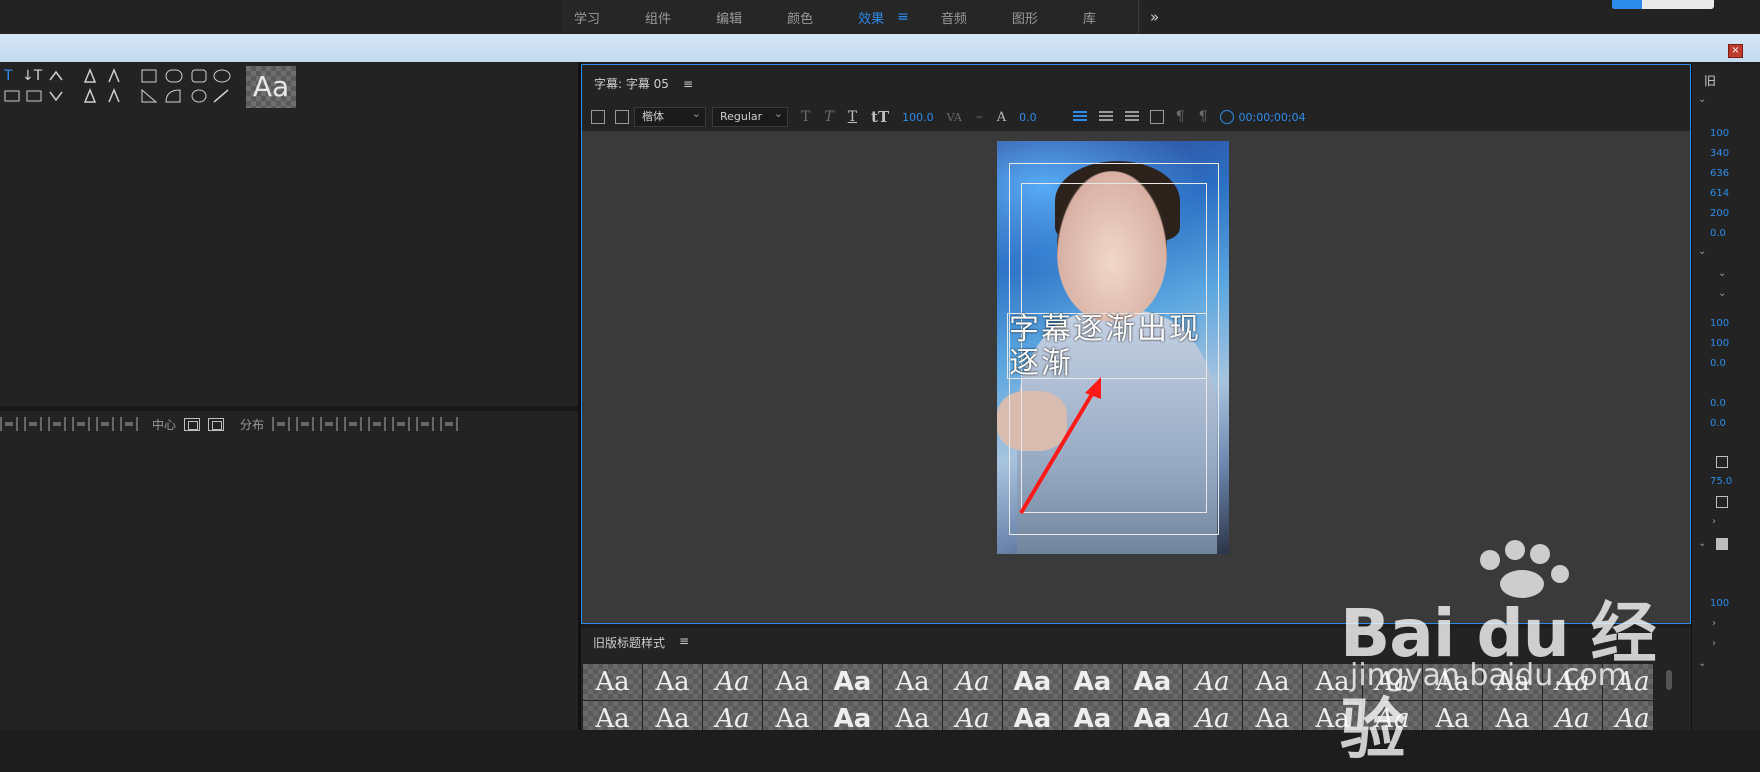  Describe the element at coordinates (425, 424) in the screenshot. I see `distribute-bottom-icon` at that location.